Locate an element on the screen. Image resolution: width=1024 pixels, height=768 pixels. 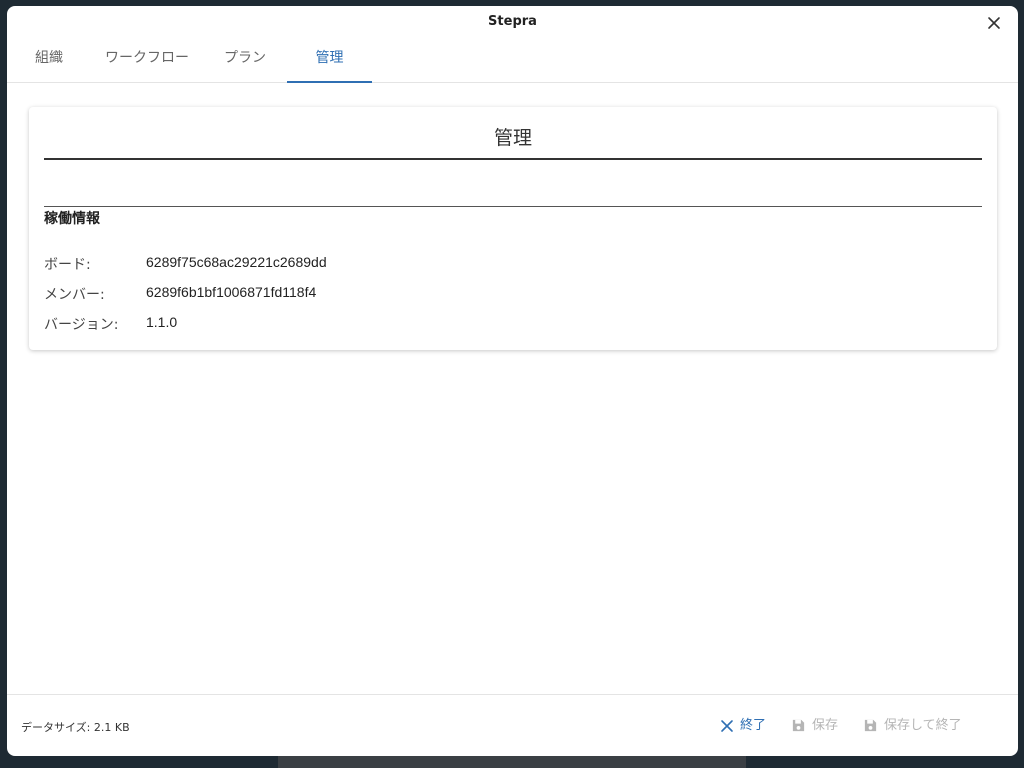
section-divider is located at coordinates (513, 206).